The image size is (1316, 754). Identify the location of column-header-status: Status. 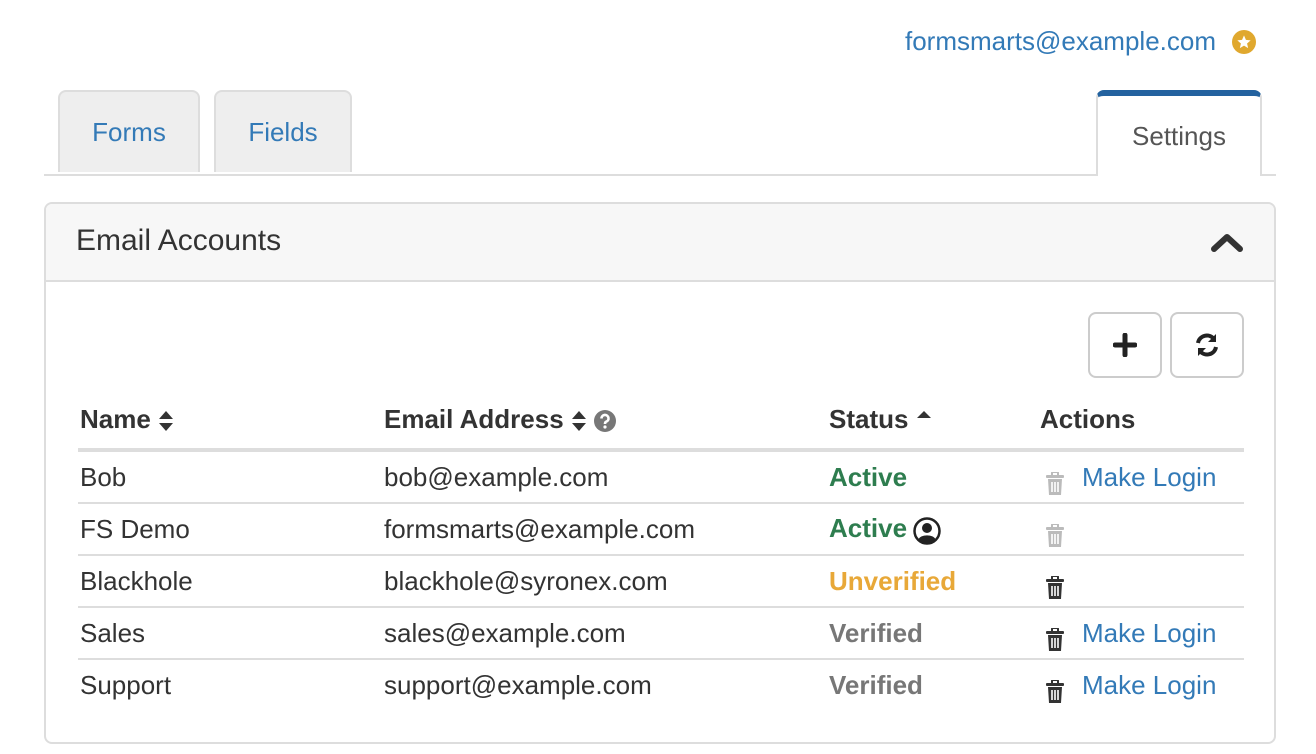
(932, 421).